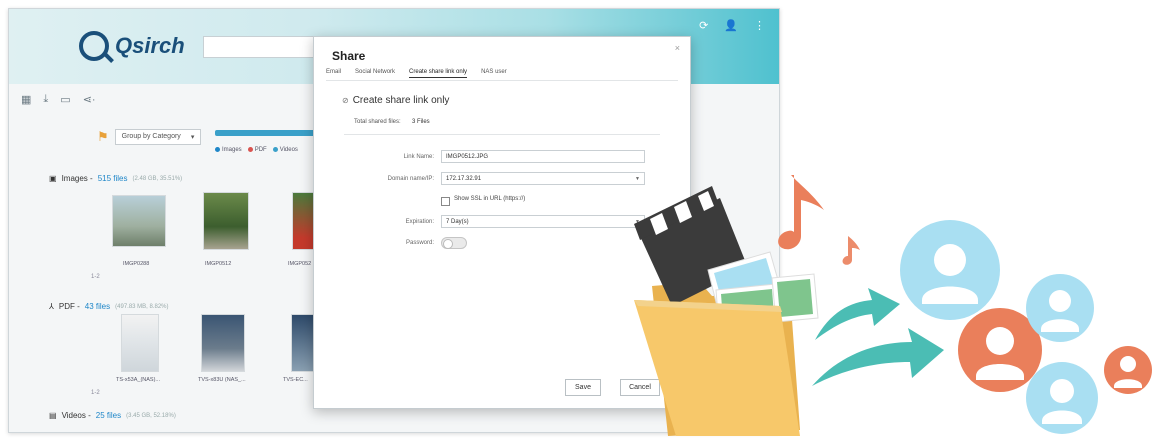 This screenshot has height=441, width=1156. I want to click on cancel-button: Cancel, so click(640, 387).